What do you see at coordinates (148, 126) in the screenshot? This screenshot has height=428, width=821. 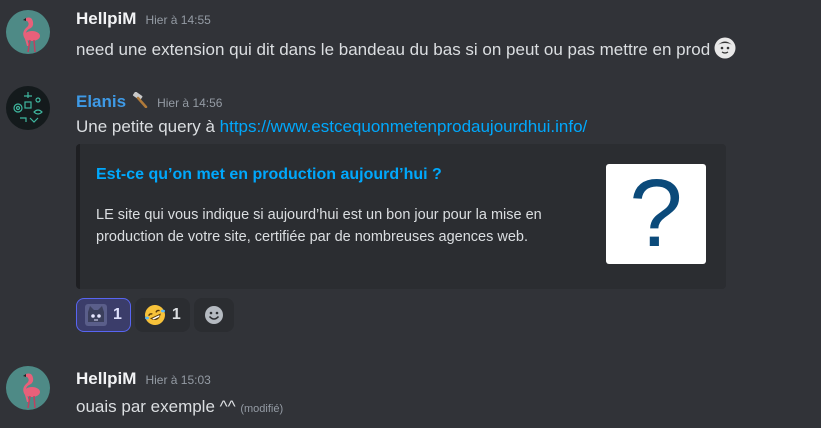 I see `message-content: Une petite query à` at bounding box center [148, 126].